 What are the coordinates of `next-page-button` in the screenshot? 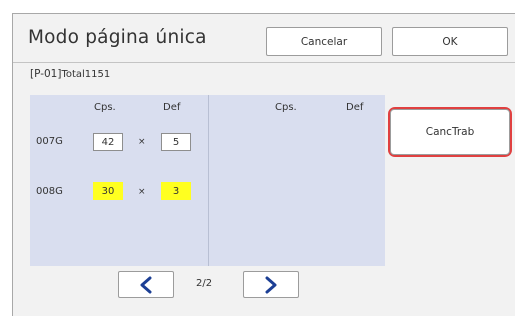 It's located at (271, 284).